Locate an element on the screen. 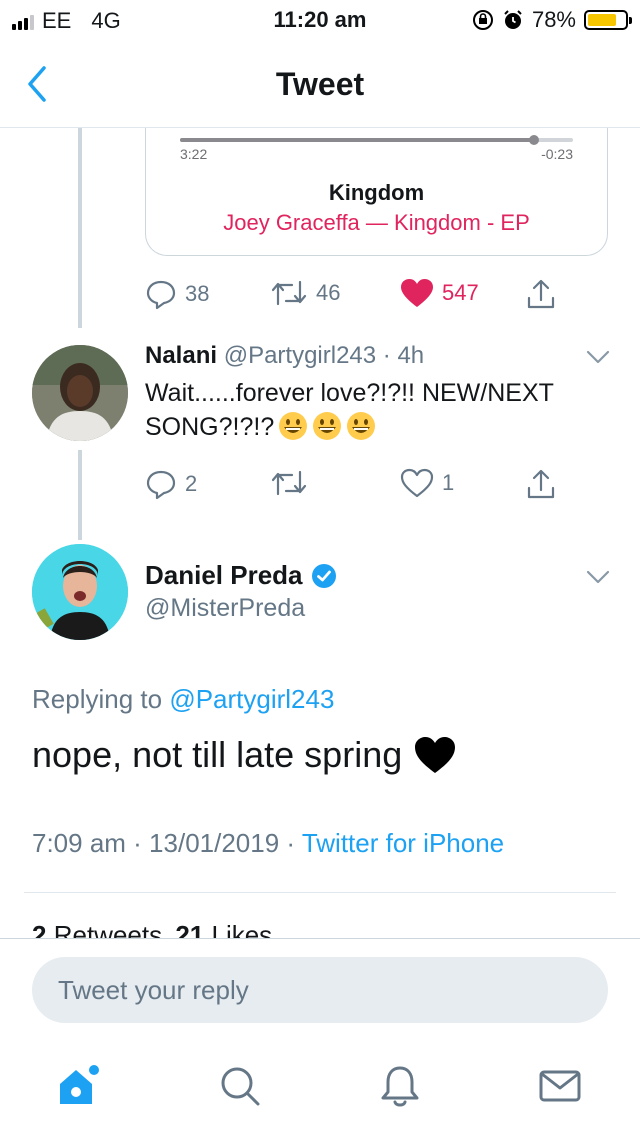  likes-count: 21 is located at coordinates (190, 929).